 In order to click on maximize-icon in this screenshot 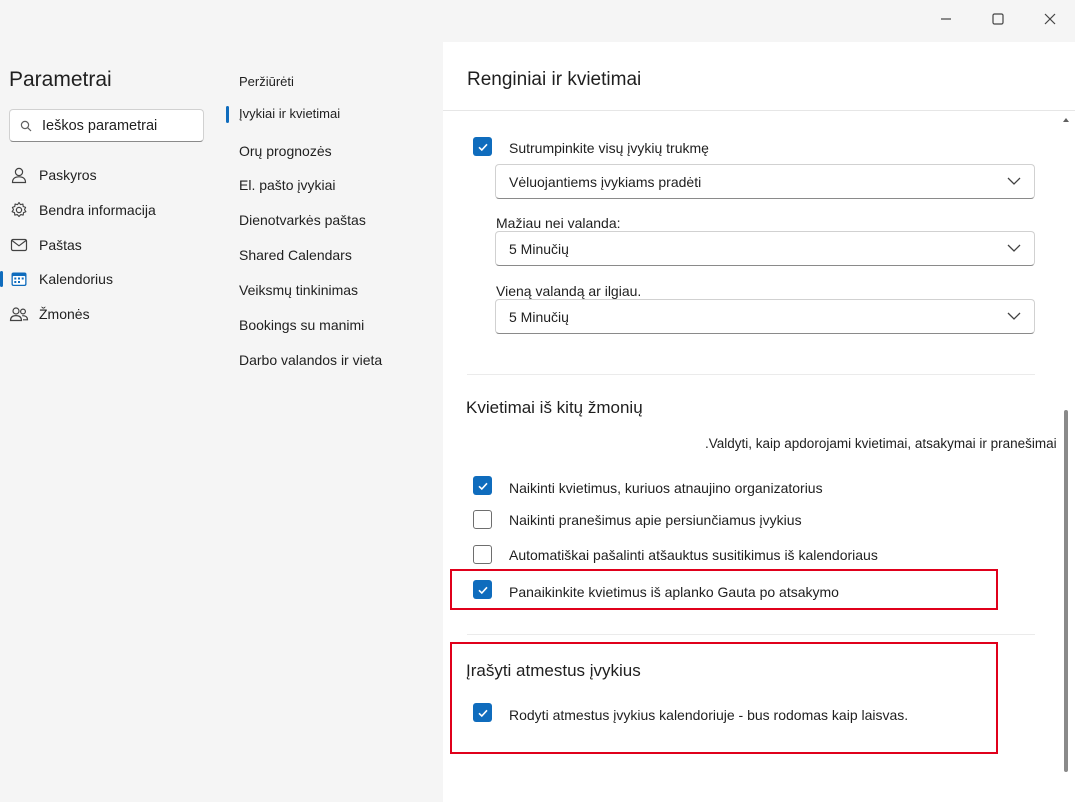, I will do `click(998, 19)`.